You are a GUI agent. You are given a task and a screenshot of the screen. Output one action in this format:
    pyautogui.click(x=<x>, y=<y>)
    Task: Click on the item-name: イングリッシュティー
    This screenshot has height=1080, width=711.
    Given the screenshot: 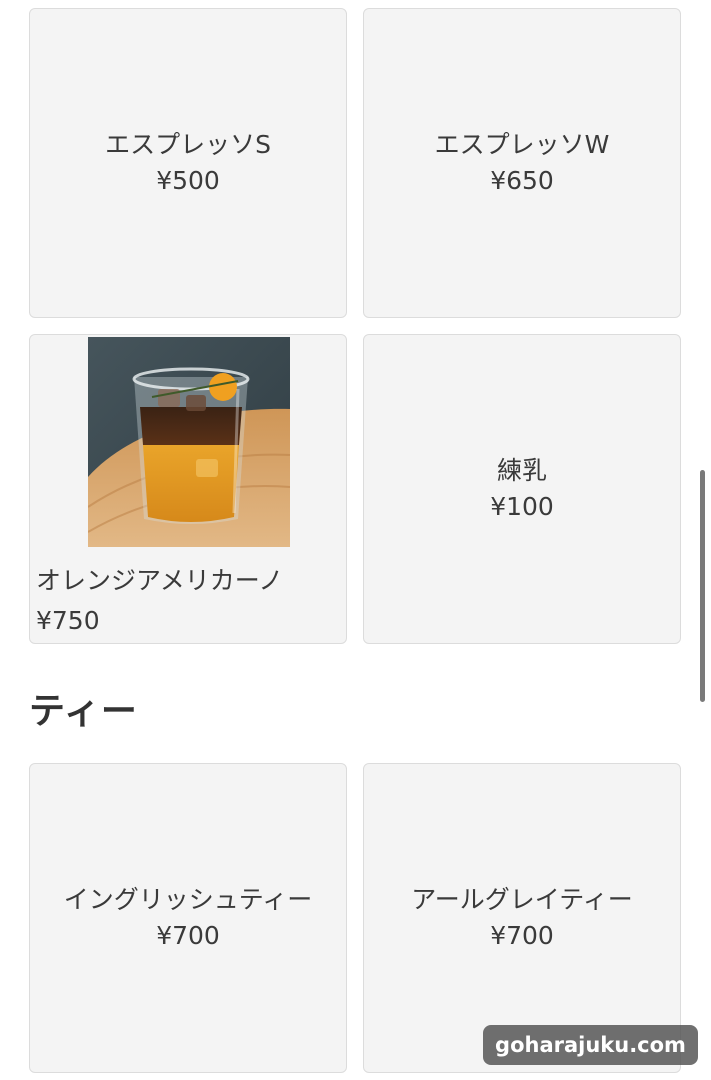 What is the action you would take?
    pyautogui.click(x=188, y=899)
    